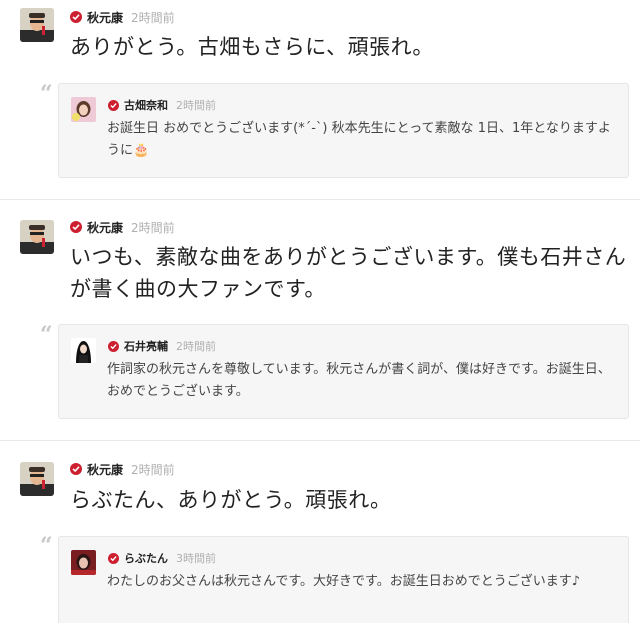 Image resolution: width=640 pixels, height=623 pixels. Describe the element at coordinates (146, 558) in the screenshot. I see `quoted-author-name: らぶたん` at that location.